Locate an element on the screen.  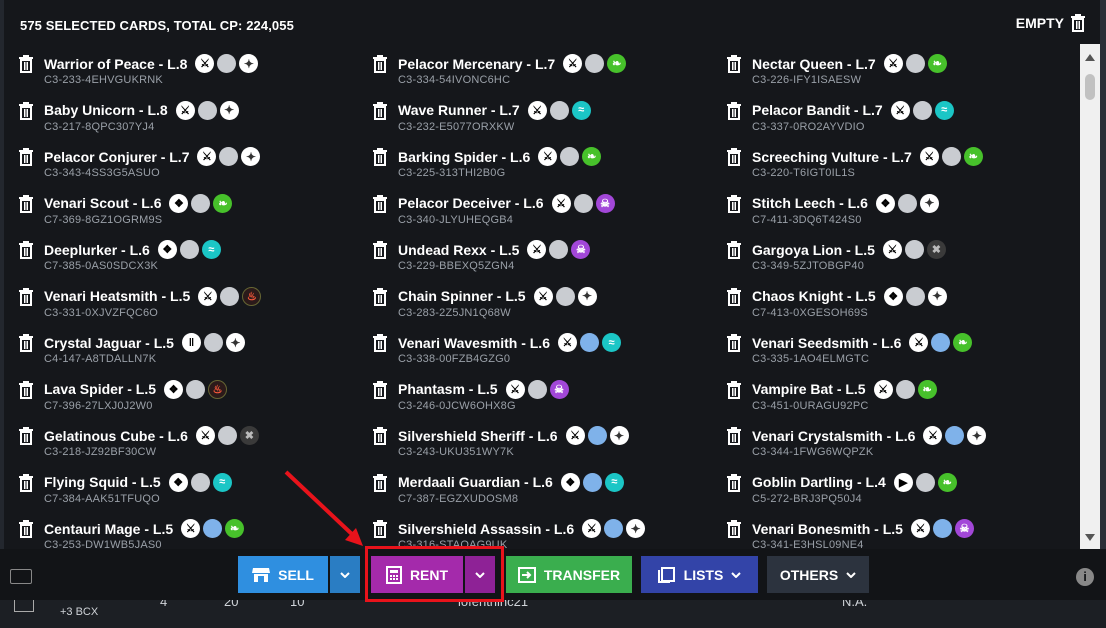
card-name-text: Warrior of Peace - L.8 is located at coordinates (116, 63).